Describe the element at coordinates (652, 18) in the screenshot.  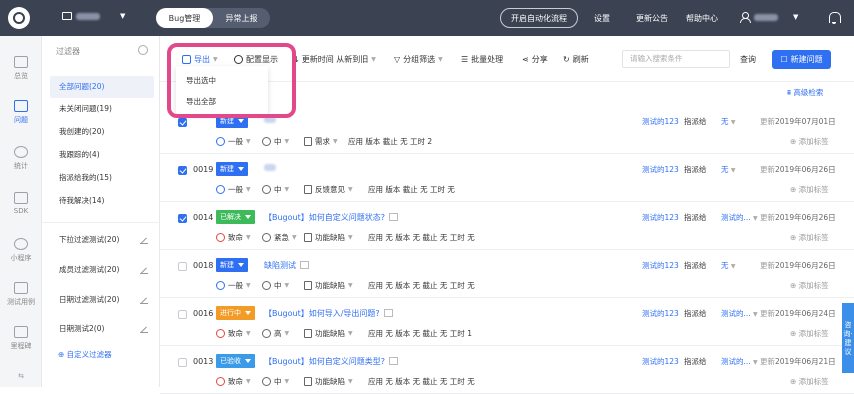
I see `nav-announcements: 更新公告` at that location.